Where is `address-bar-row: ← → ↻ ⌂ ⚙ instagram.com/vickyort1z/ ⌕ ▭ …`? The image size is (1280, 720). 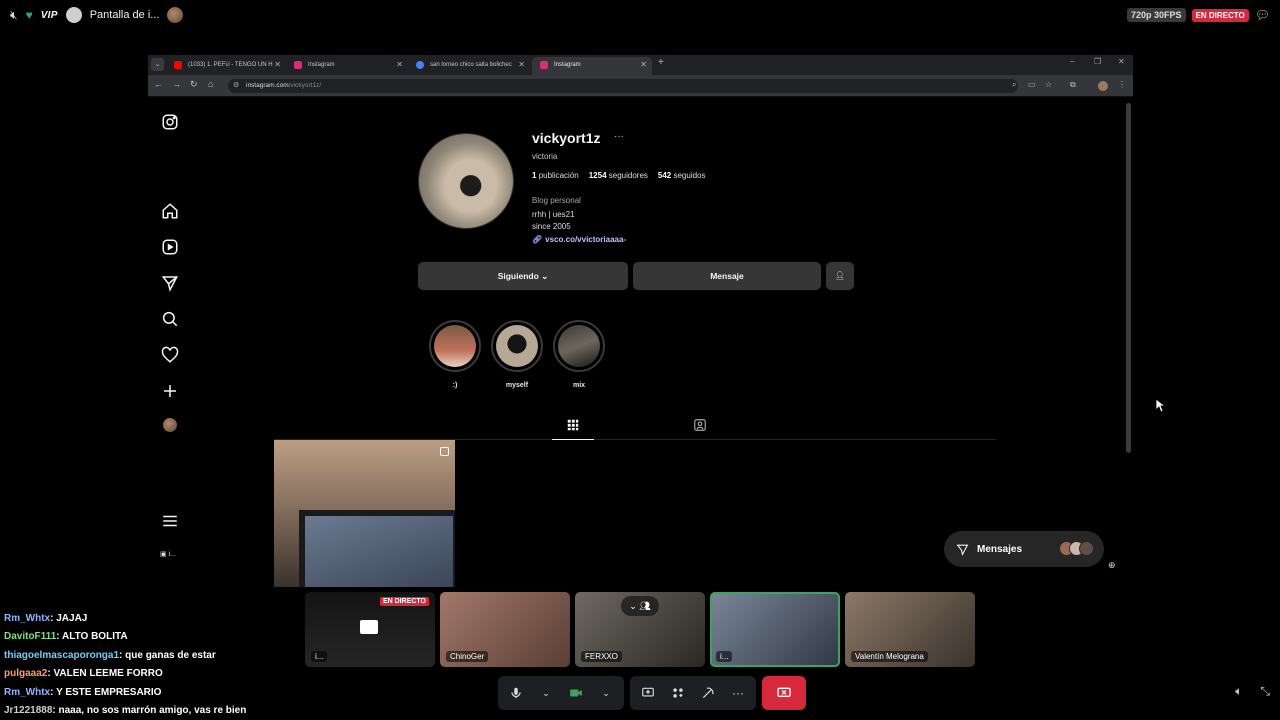 address-bar-row: ← → ↻ ⌂ ⚙ instagram.com/vickyort1z/ ⌕ ▭ … is located at coordinates (640, 86).